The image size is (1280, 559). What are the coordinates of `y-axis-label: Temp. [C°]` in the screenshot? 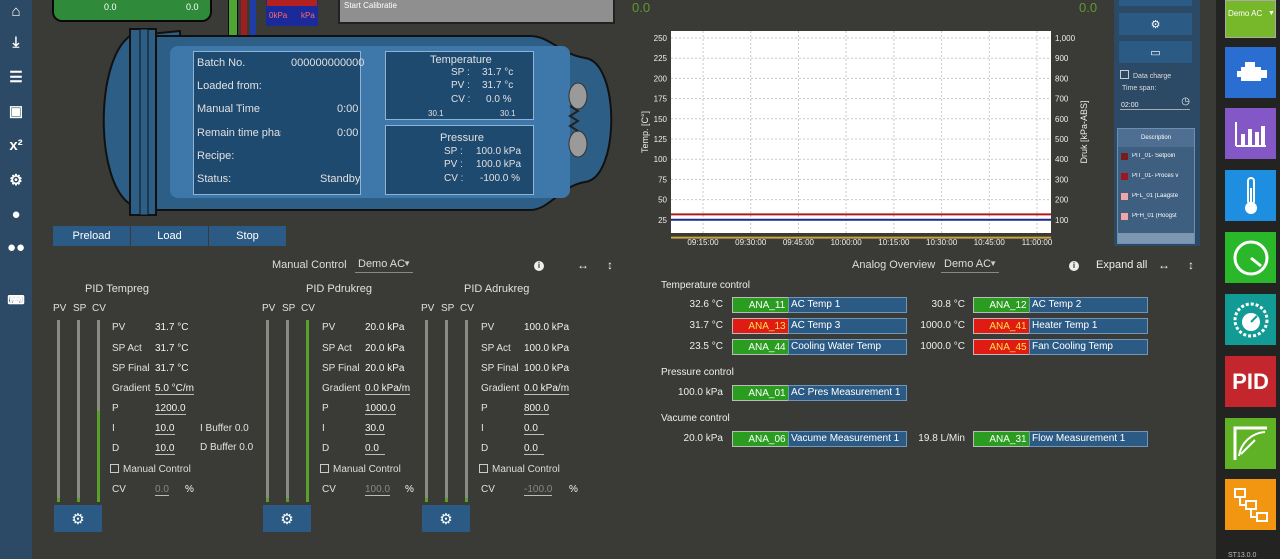 It's located at (645, 132).